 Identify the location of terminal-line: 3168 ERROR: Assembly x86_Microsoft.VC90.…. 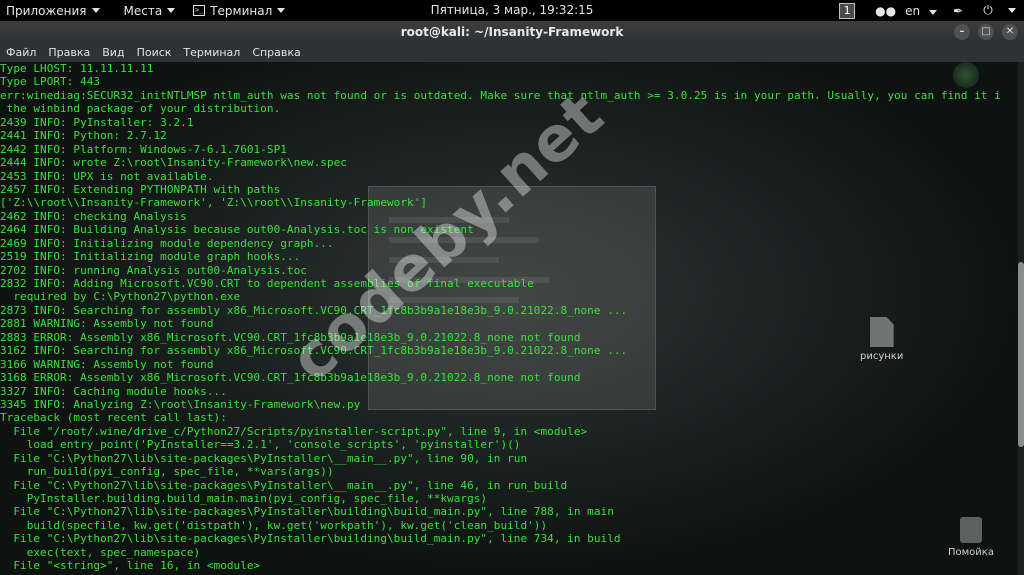
(290, 378).